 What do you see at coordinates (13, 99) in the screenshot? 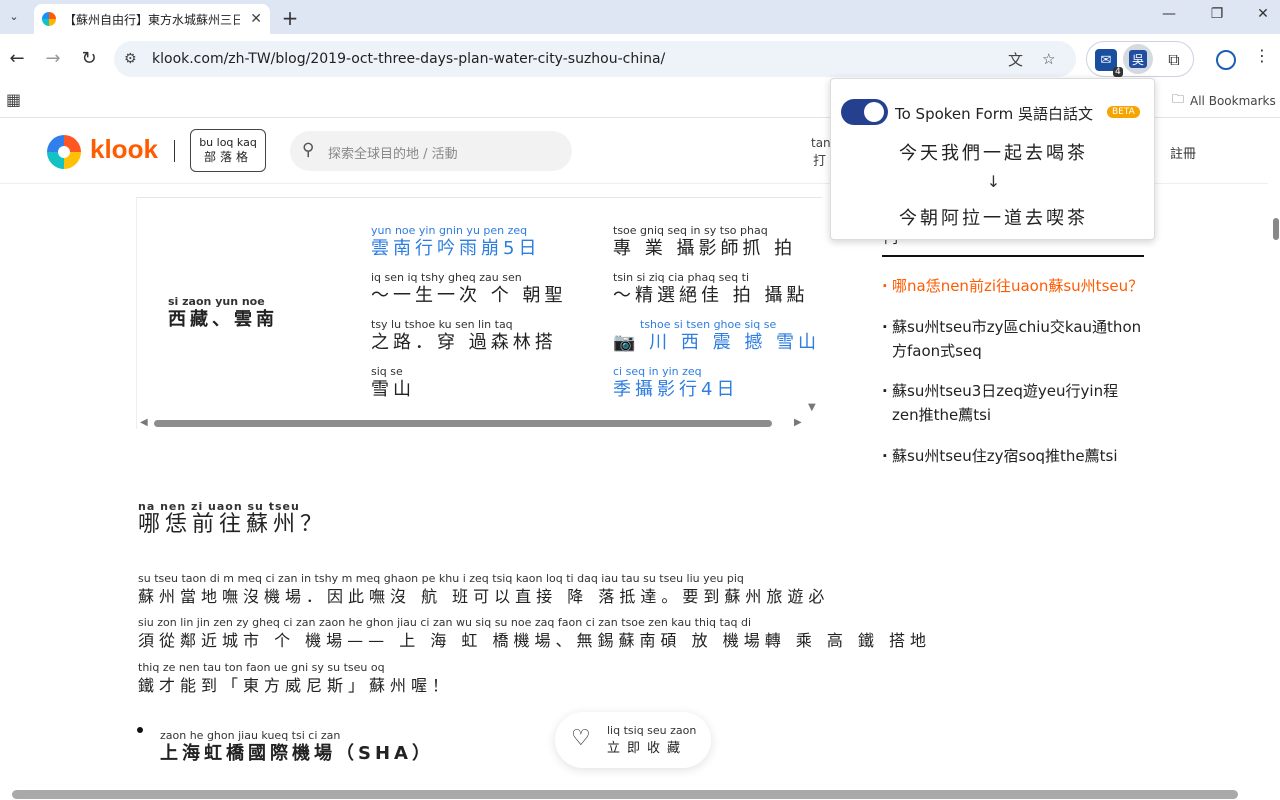
I see `apps-grid-icon: ▦` at bounding box center [13, 99].